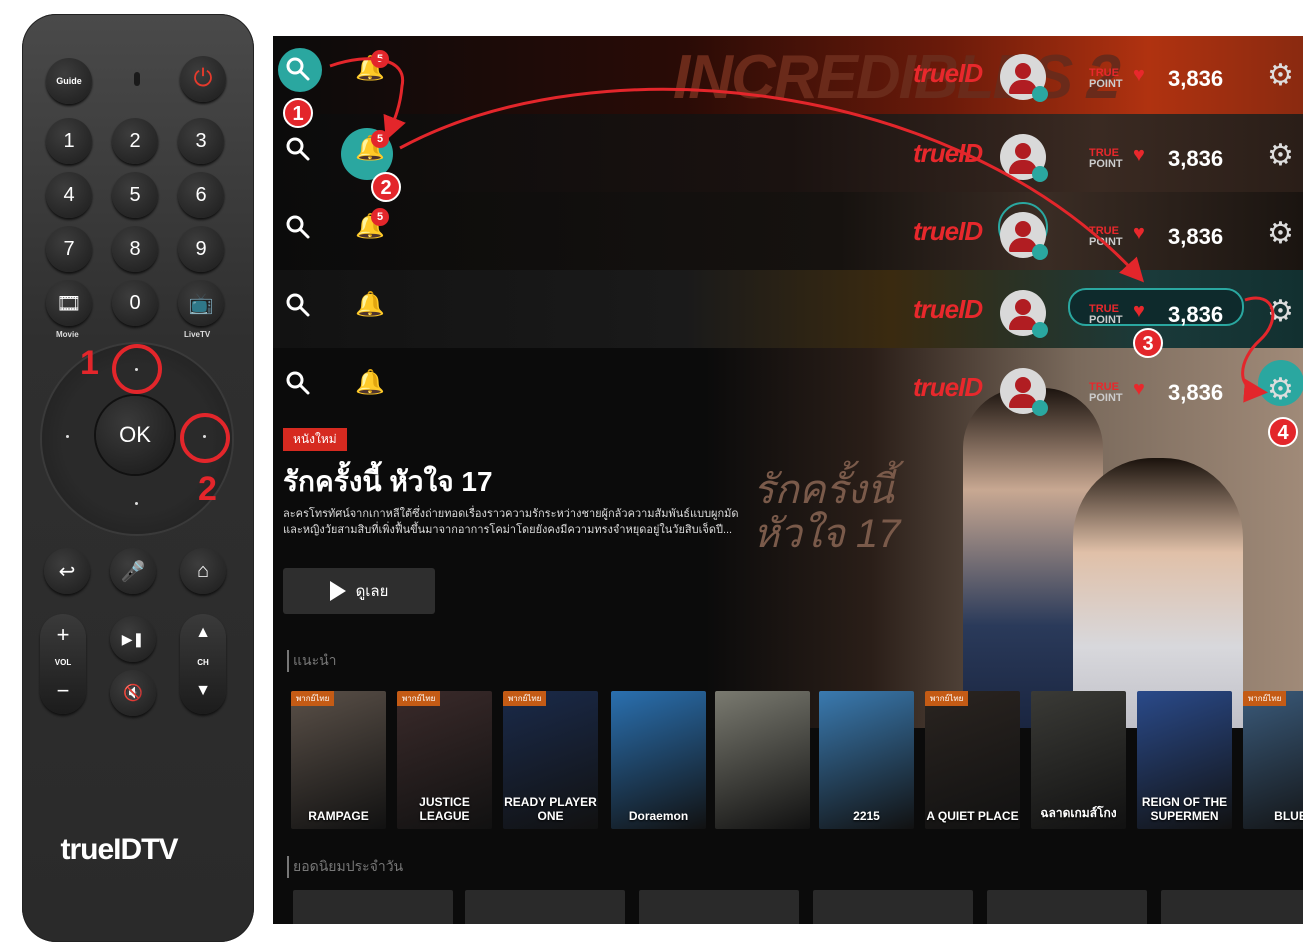 The width and height of the screenshot is (1307, 947). I want to click on home-button: ⌂, so click(203, 571).